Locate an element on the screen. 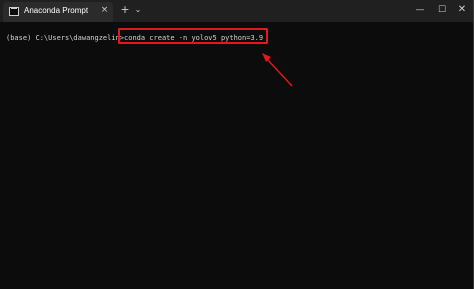 This screenshot has height=289, width=474. tab-title: Anaconda Prompt is located at coordinates (56, 10).